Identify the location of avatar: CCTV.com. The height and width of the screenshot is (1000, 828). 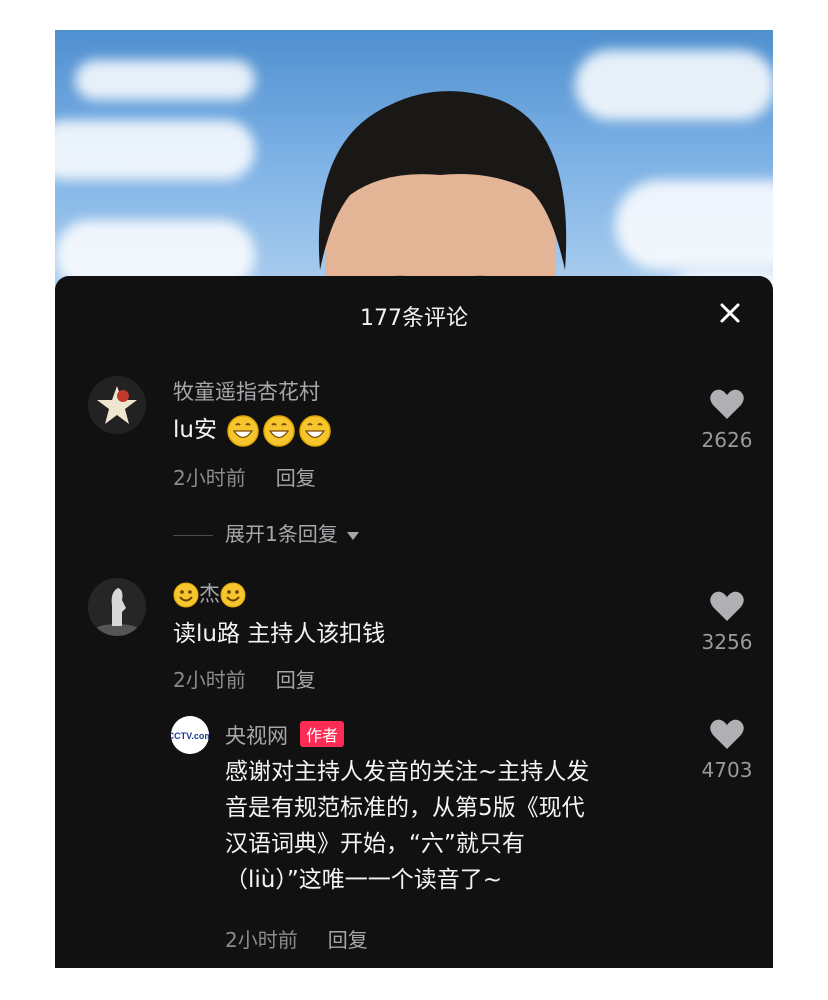
(190, 735).